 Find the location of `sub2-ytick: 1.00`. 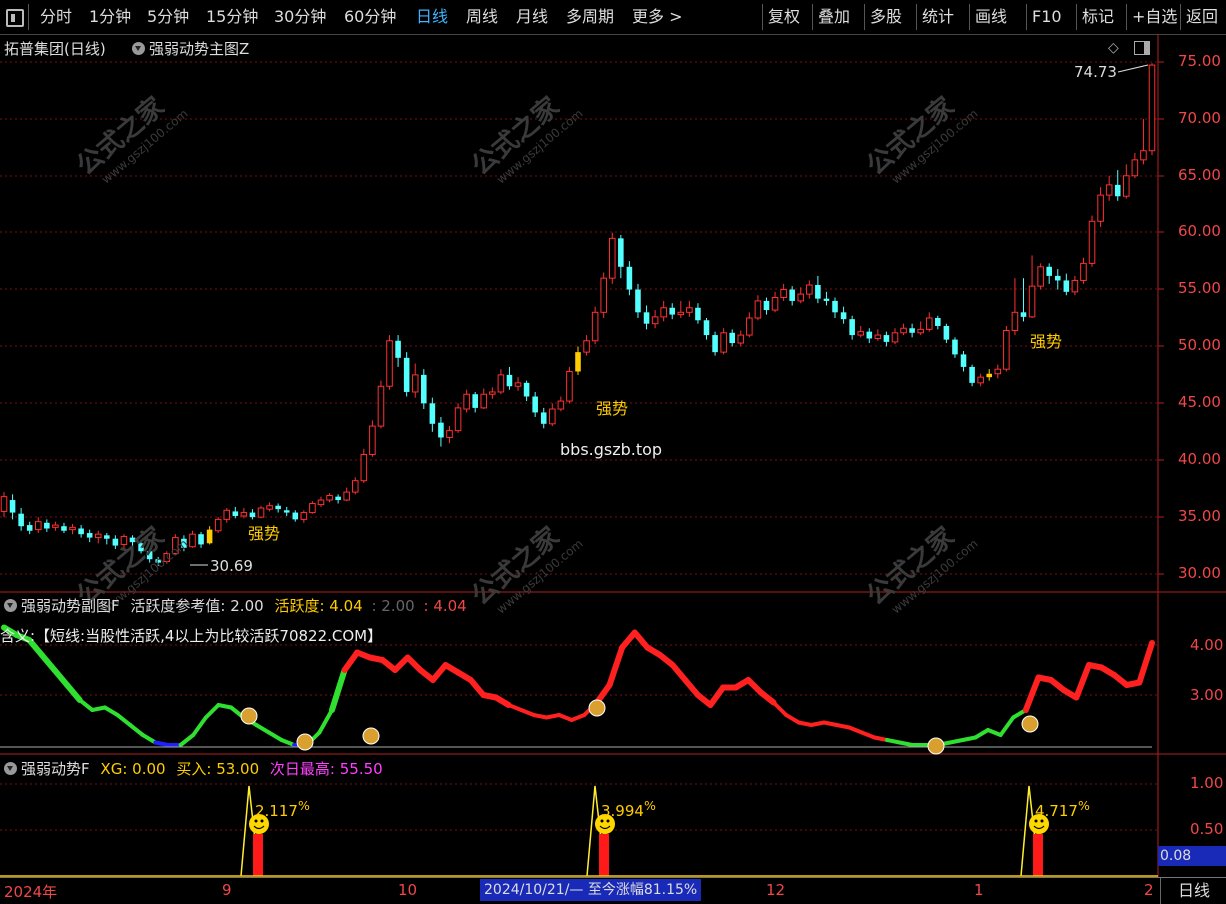

sub2-ytick: 1.00 is located at coordinates (1207, 783).